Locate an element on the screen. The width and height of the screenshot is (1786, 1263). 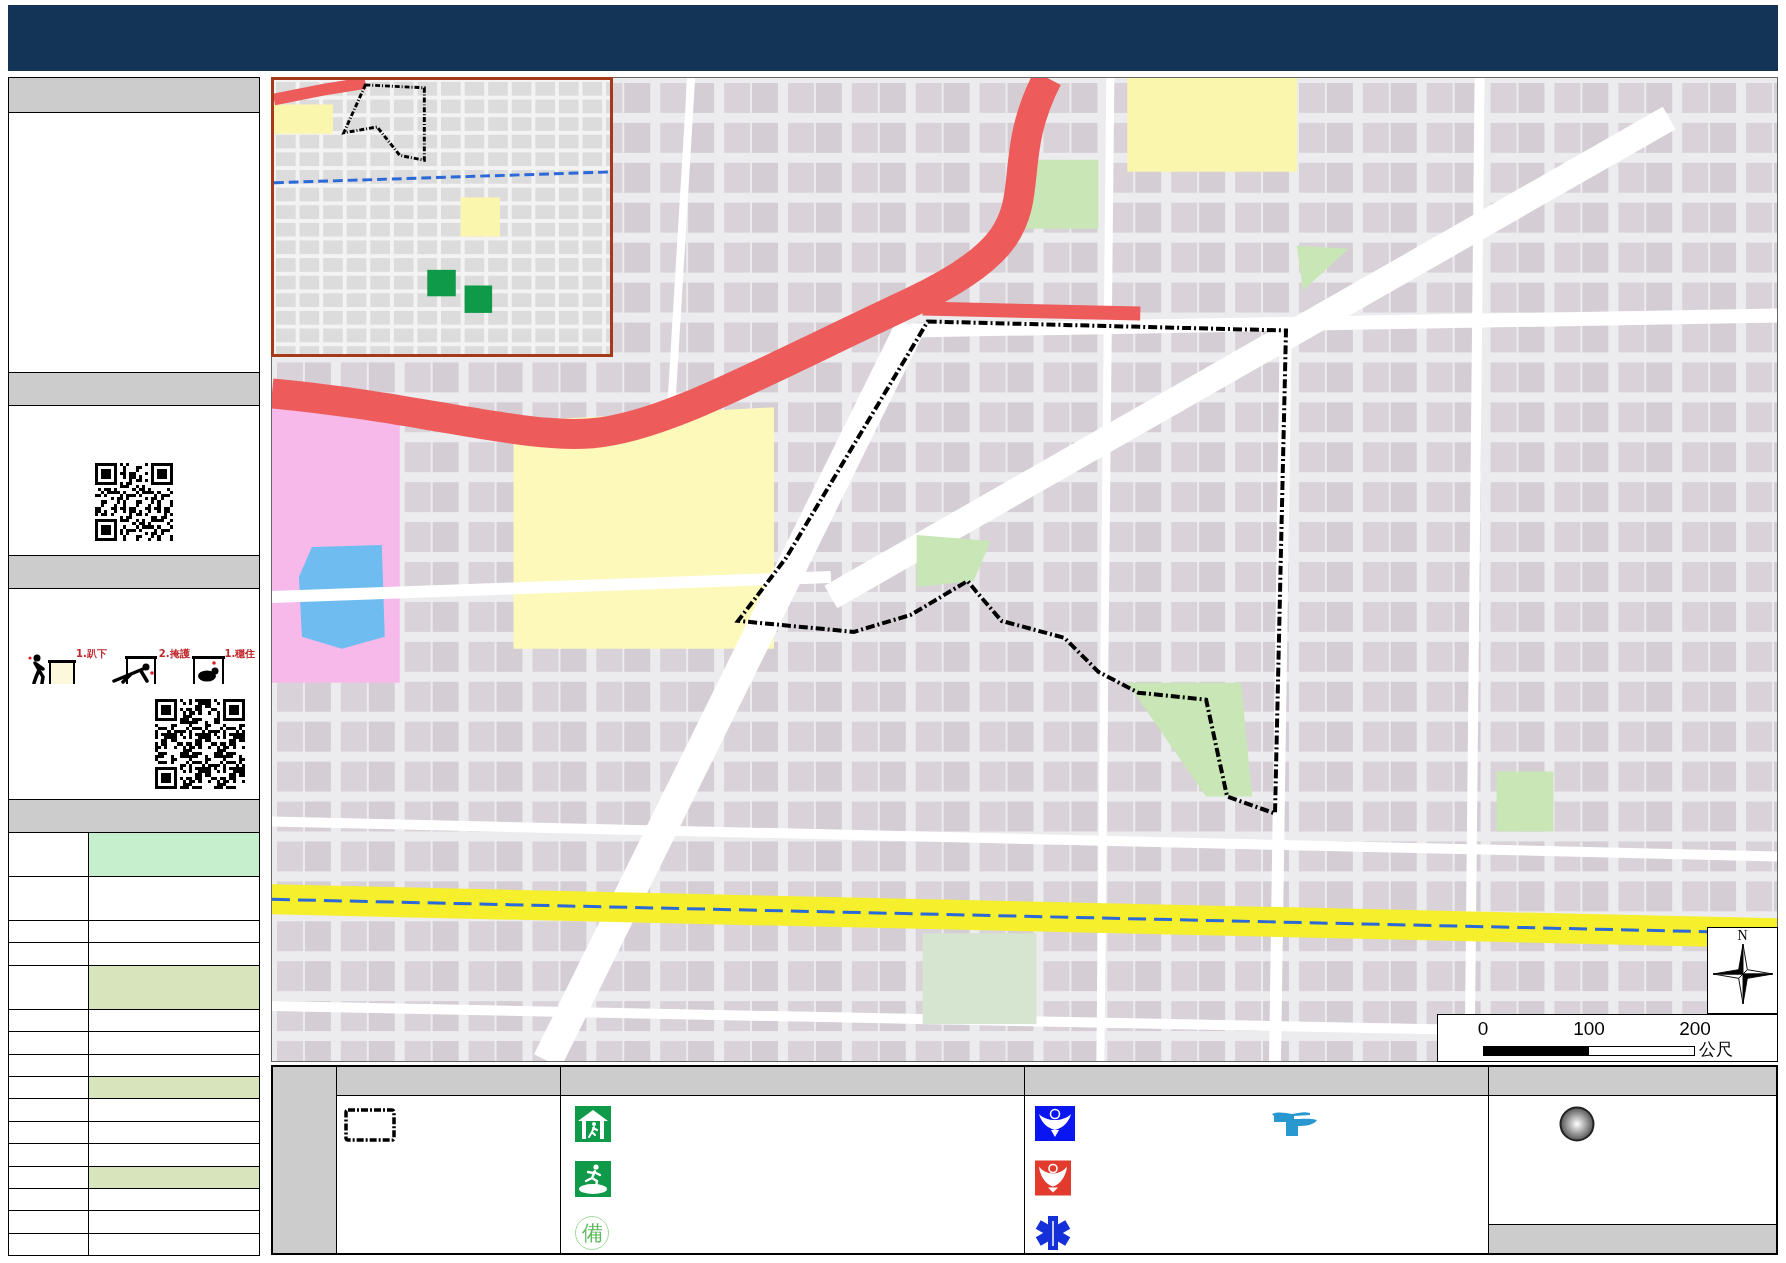
north-label: N is located at coordinates (1742, 935).